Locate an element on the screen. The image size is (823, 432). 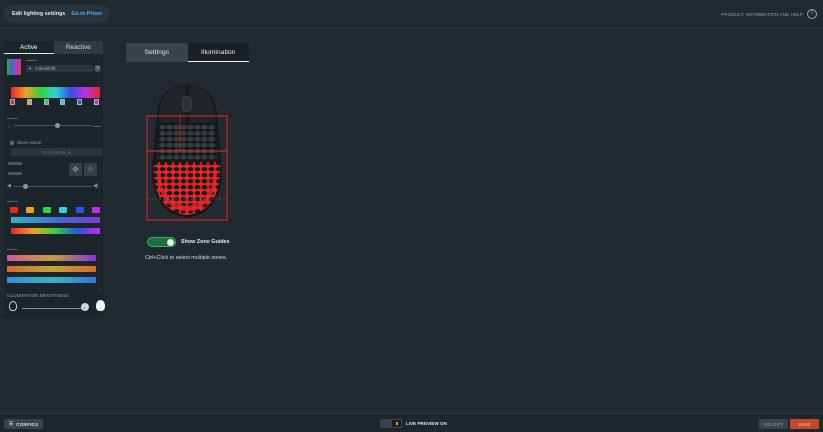
chevron-down-icon: ▾ is located at coordinates (30, 68).